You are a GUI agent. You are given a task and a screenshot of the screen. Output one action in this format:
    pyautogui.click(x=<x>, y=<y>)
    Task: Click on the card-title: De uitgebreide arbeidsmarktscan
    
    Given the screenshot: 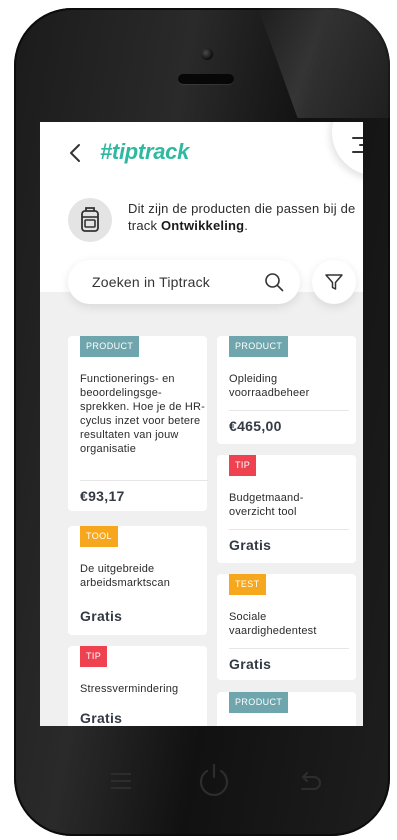 What is the action you would take?
    pyautogui.click(x=125, y=576)
    